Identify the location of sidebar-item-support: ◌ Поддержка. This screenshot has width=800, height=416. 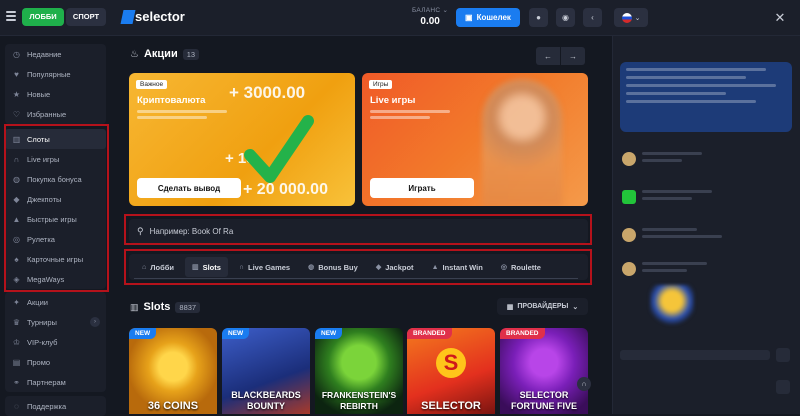
(55, 406).